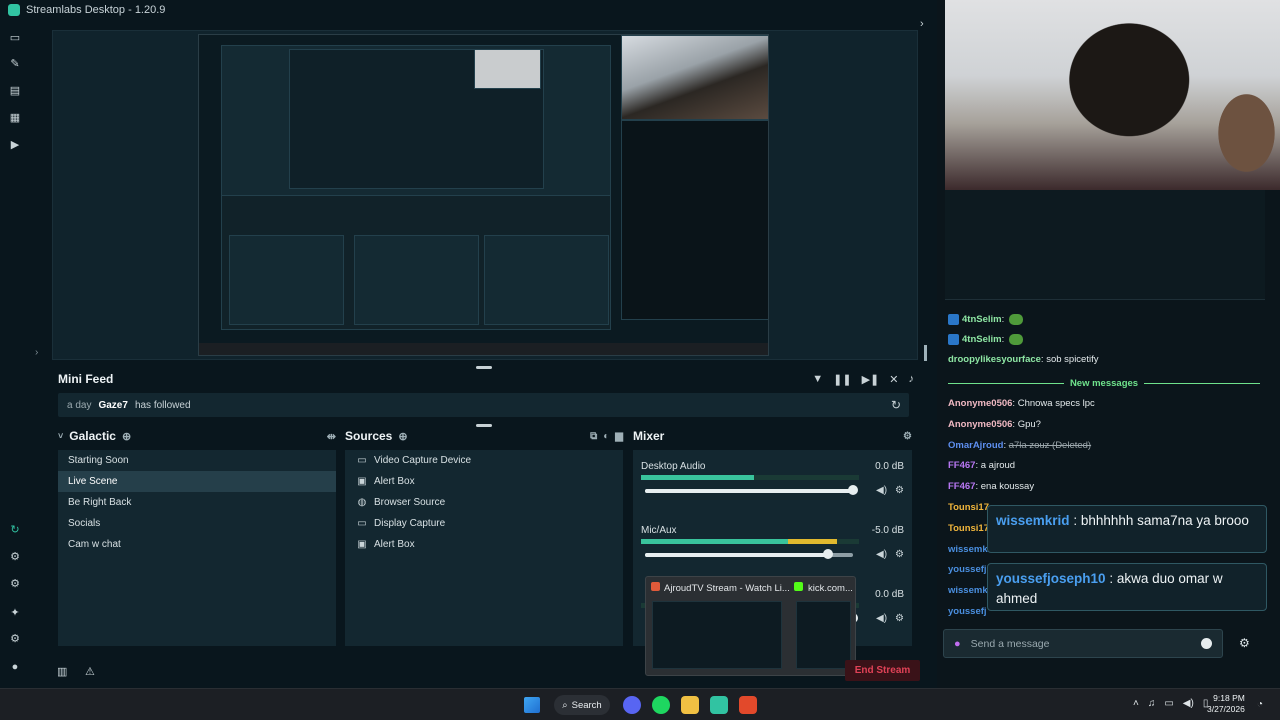  I want to click on chat-input: ● Send a message, so click(1083, 643).